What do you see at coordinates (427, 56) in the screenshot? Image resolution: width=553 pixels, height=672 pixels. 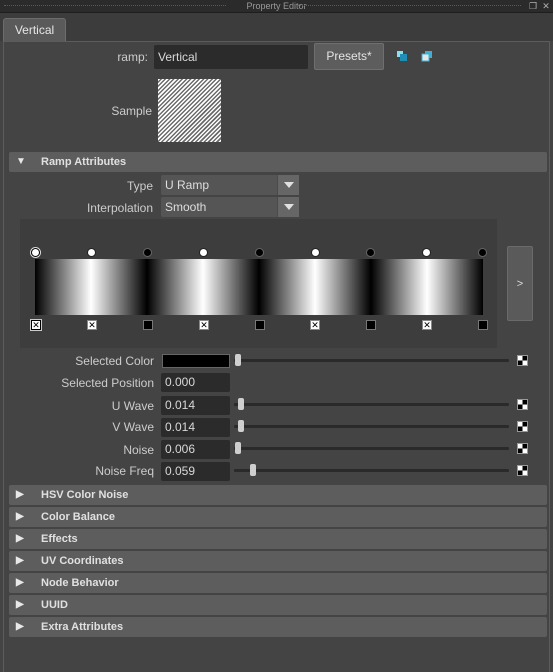 I see `focus-output-icon` at bounding box center [427, 56].